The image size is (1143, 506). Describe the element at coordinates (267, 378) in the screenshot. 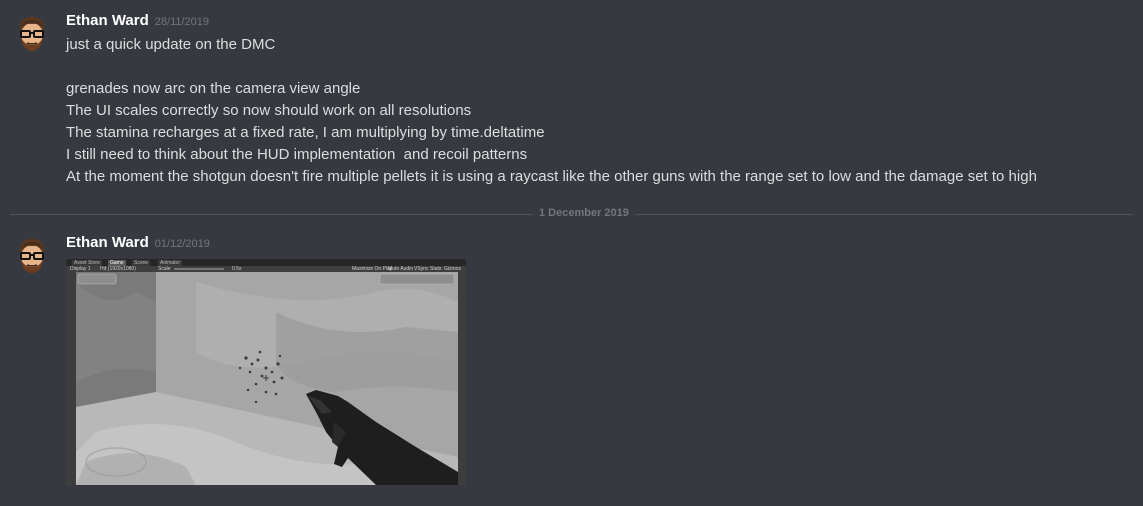

I see `game-viewport` at that location.